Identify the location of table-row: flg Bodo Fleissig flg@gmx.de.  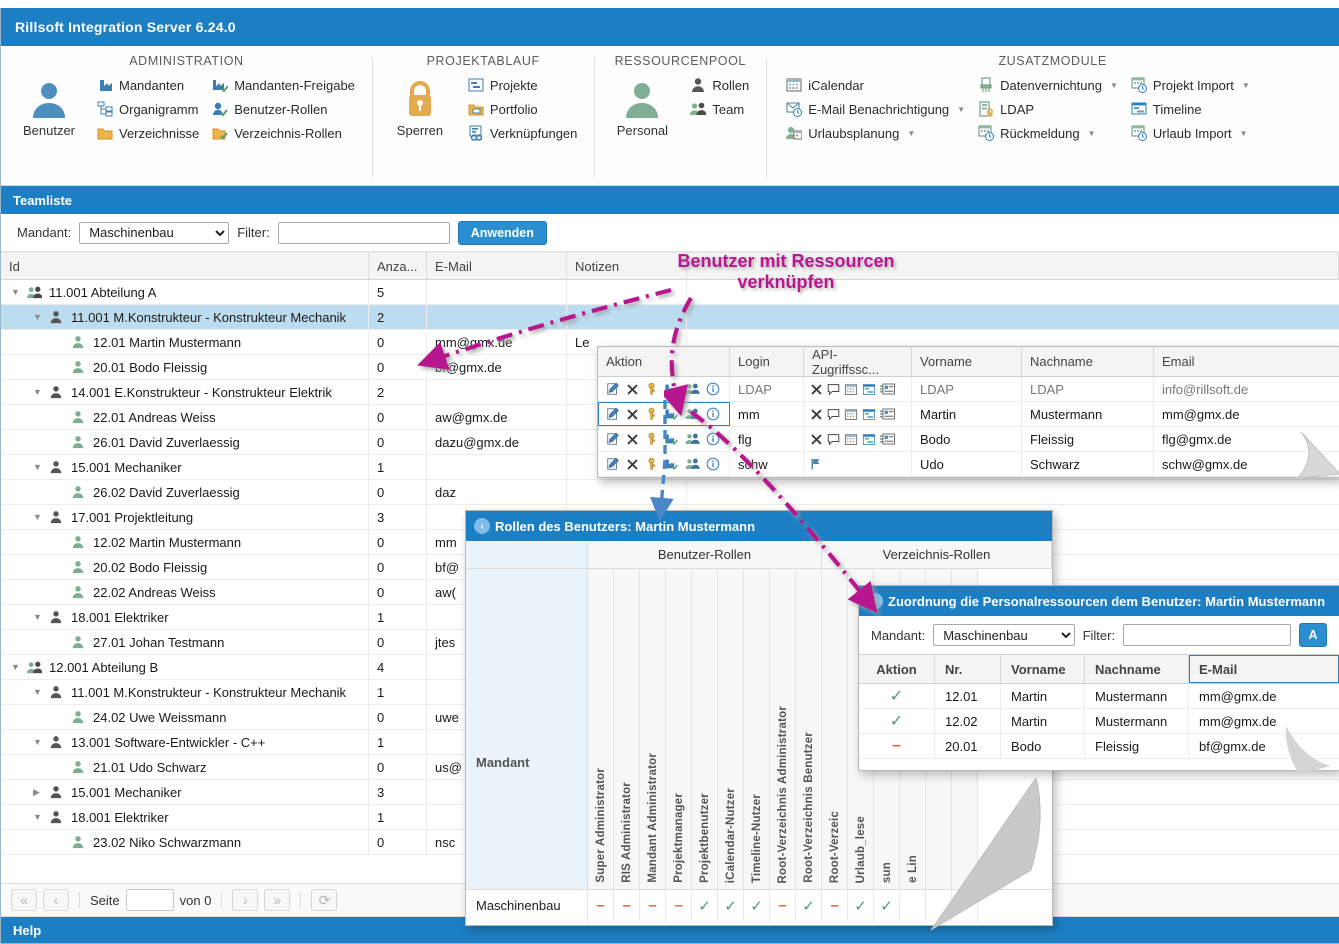
(968, 439).